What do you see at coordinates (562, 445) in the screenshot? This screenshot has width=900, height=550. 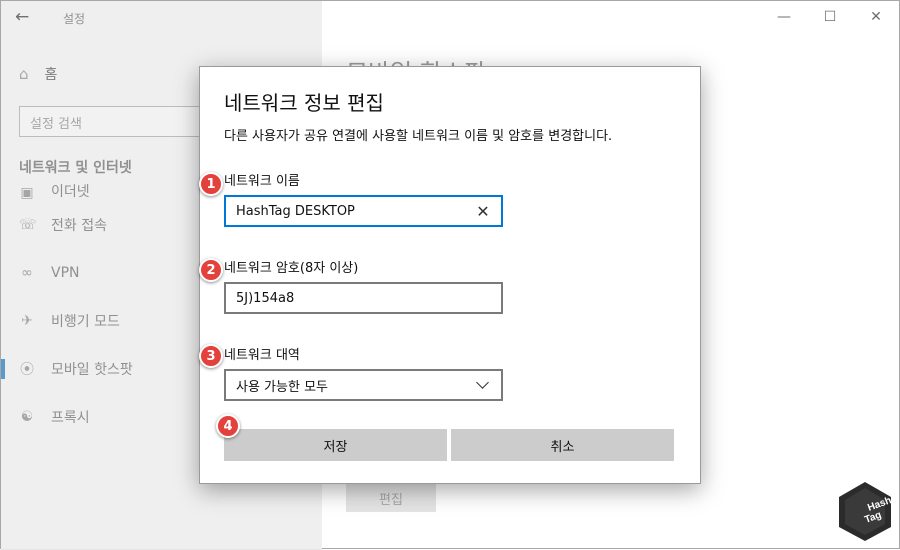 I see `cancel-button: 취소` at bounding box center [562, 445].